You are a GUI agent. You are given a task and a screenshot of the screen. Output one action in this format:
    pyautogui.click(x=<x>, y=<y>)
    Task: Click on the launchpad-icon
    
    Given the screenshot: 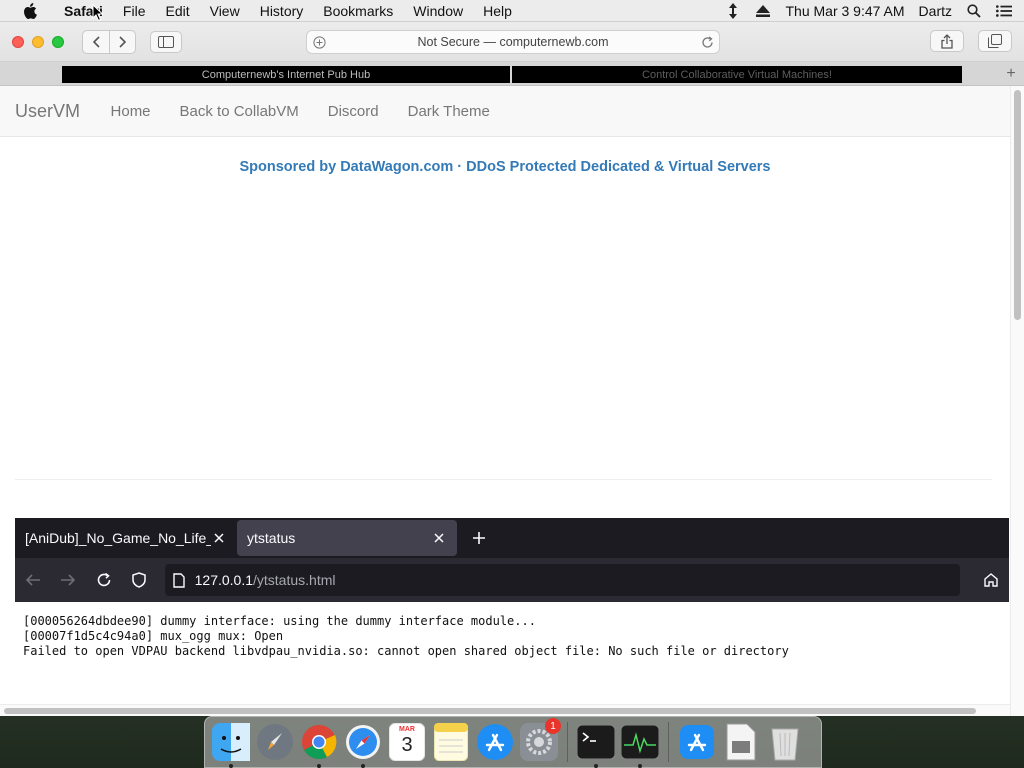 What is the action you would take?
    pyautogui.click(x=275, y=742)
    